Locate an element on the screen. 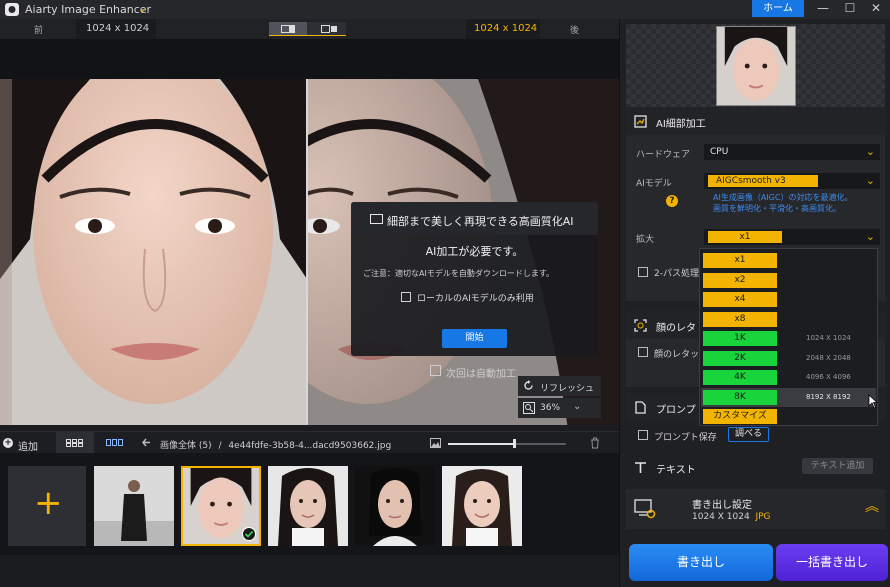  side-by-side-icon is located at coordinates (325, 29).